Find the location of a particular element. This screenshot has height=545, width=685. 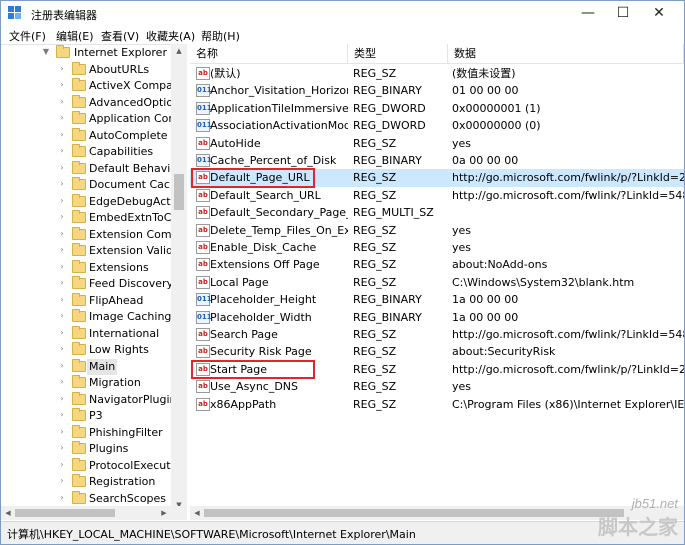

value-row: ab (默认) REG_SZ (数值未设置) is located at coordinates (437, 73).